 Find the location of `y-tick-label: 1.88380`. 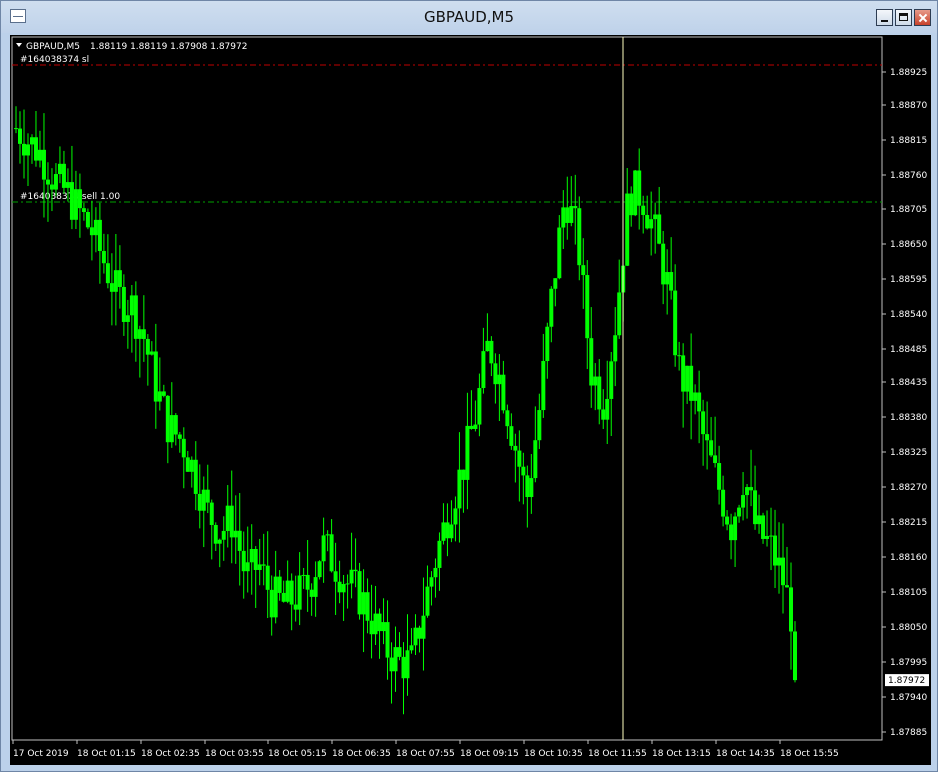

y-tick-label: 1.88380 is located at coordinates (908, 418).